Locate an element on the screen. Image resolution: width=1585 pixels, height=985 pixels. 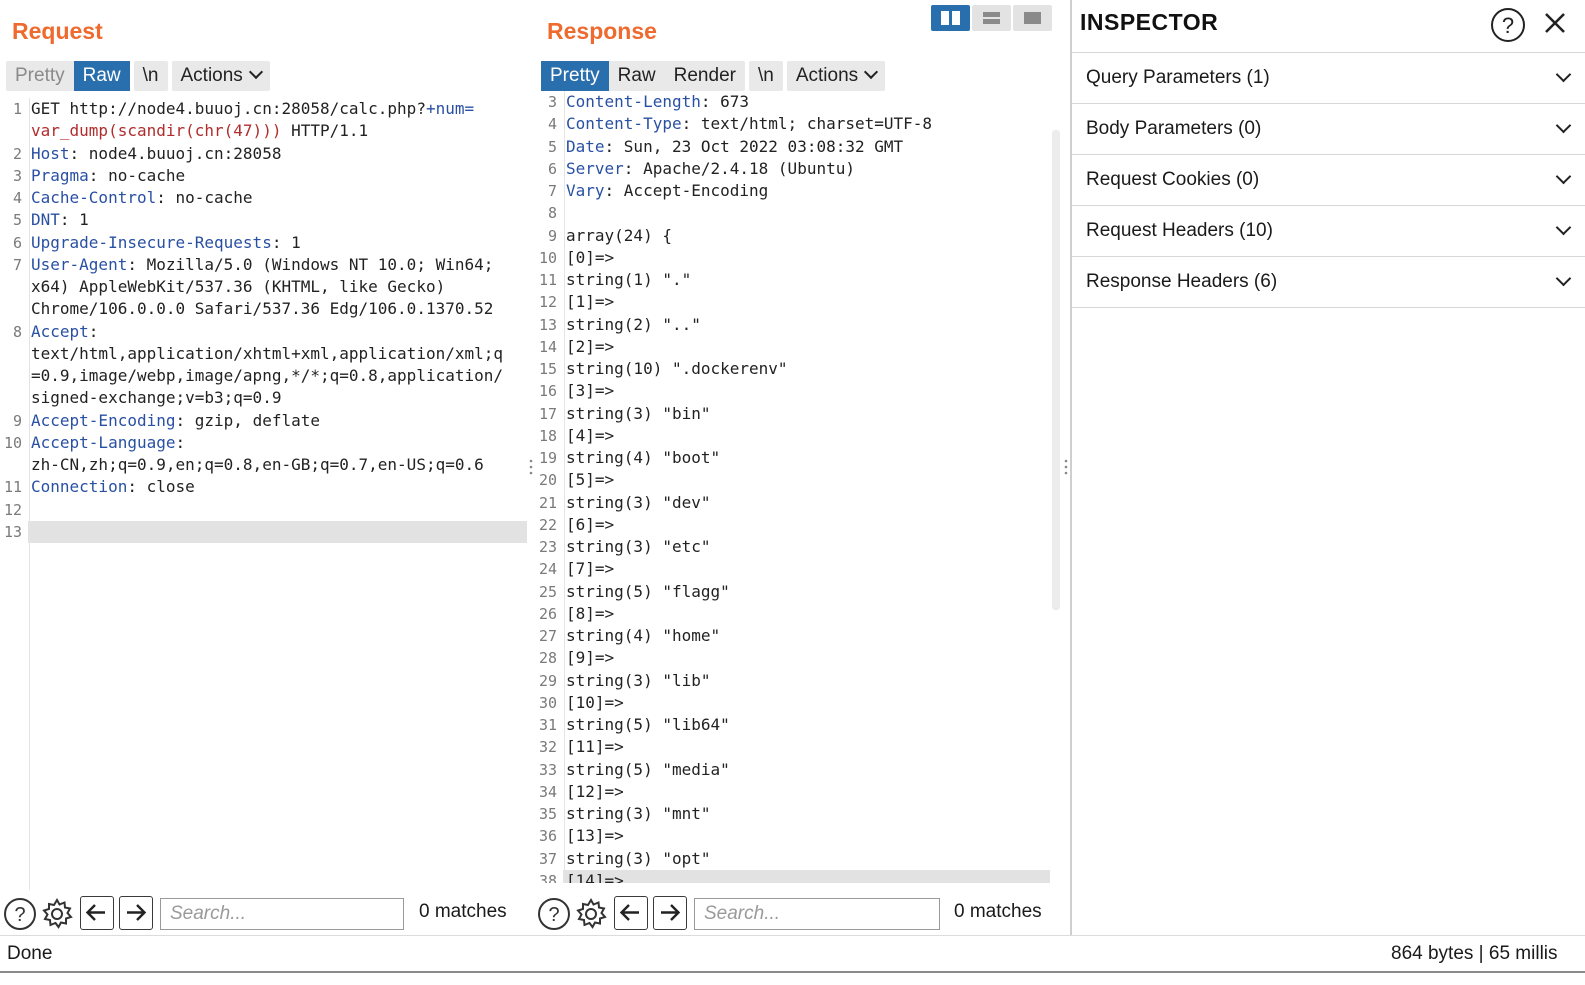
editor-line: 17 string(3) "bin" is located at coordinates (792, 414).